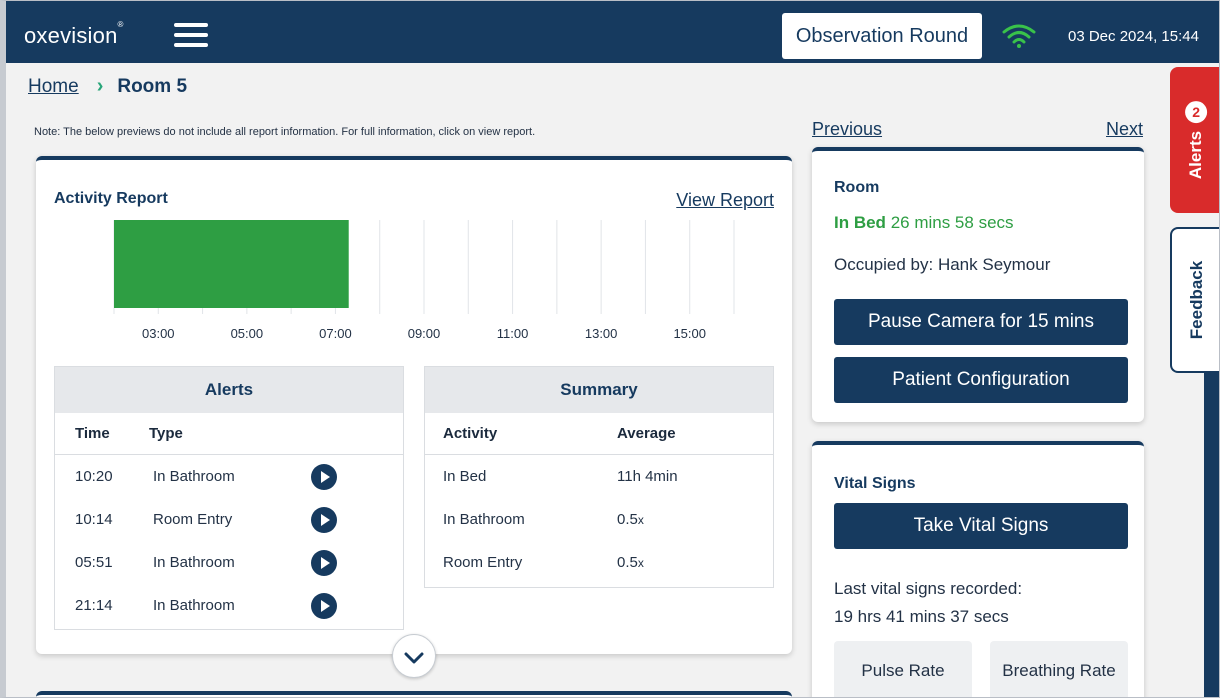 Image resolution: width=1220 pixels, height=698 pixels. I want to click on next-room-link: Next, so click(1124, 129).